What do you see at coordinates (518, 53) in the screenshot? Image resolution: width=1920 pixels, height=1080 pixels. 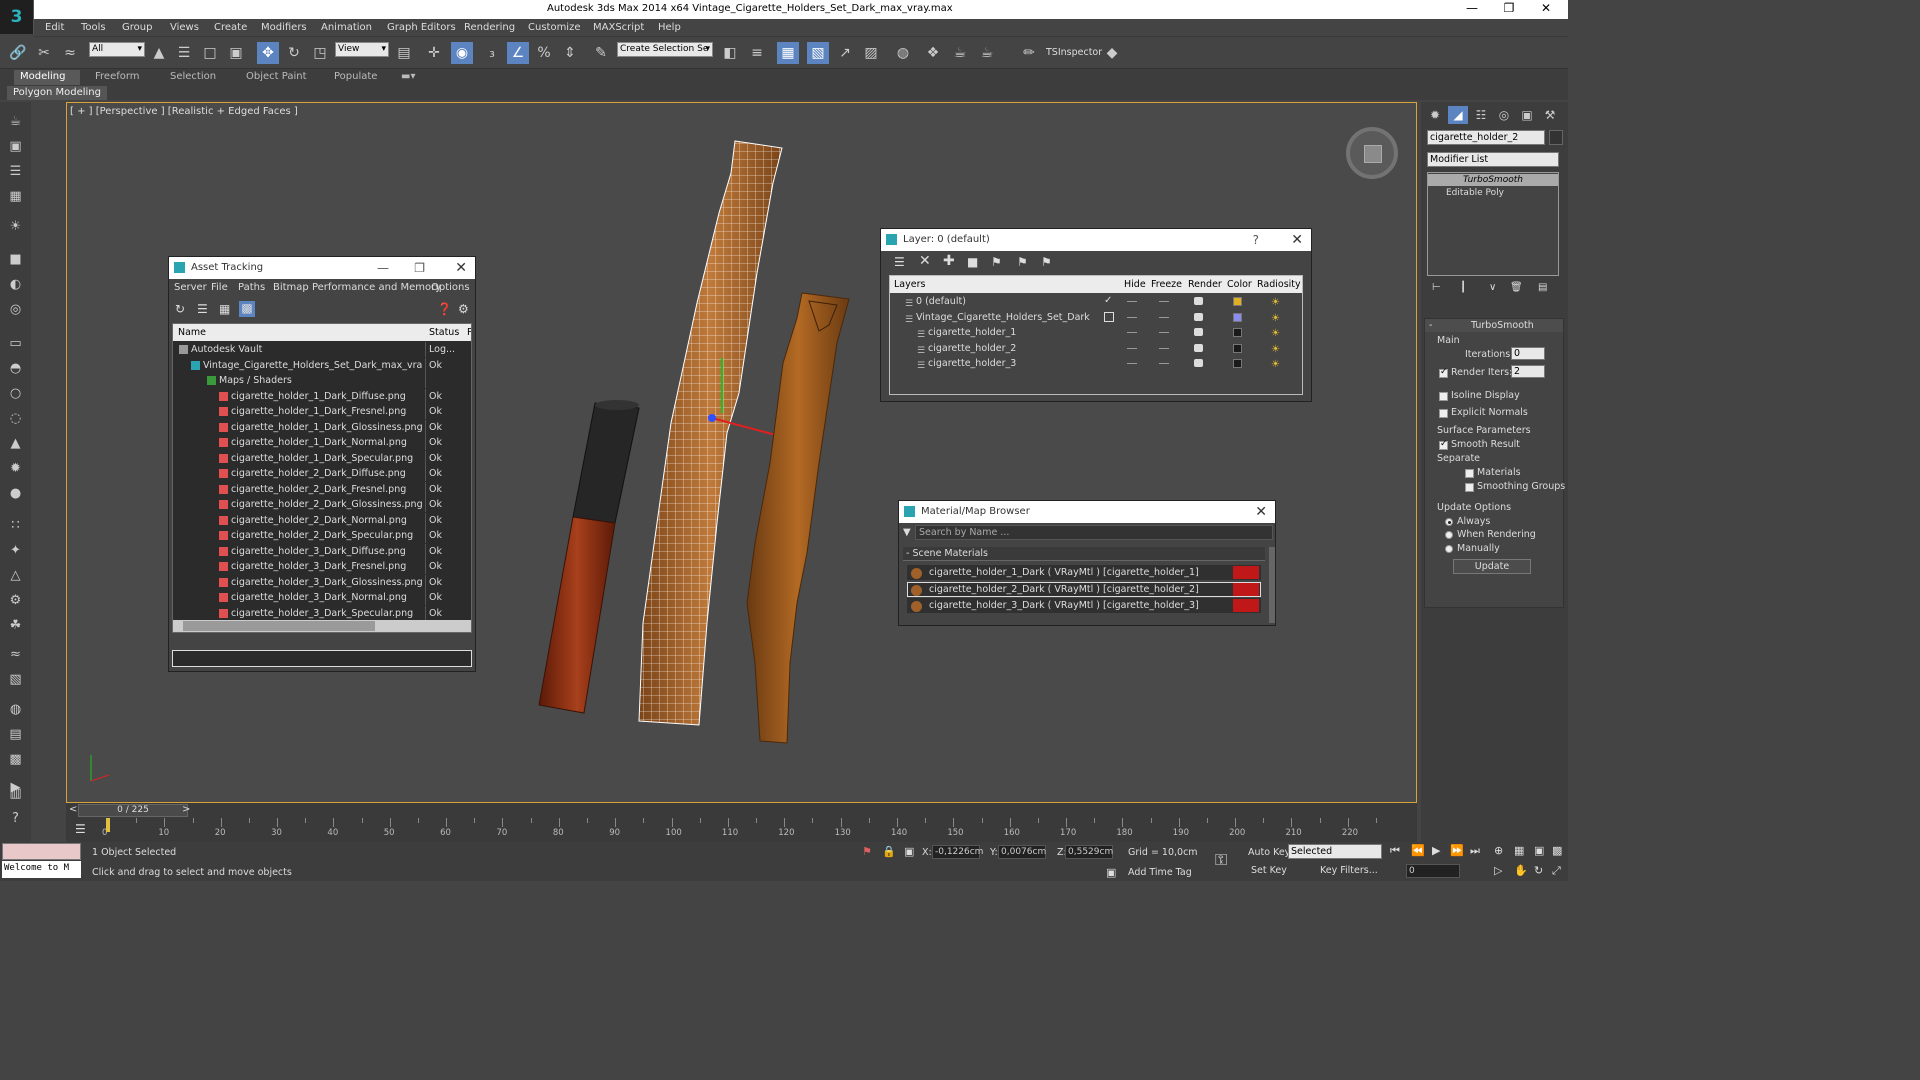 I see `angle-snap-icon: ∠` at bounding box center [518, 53].